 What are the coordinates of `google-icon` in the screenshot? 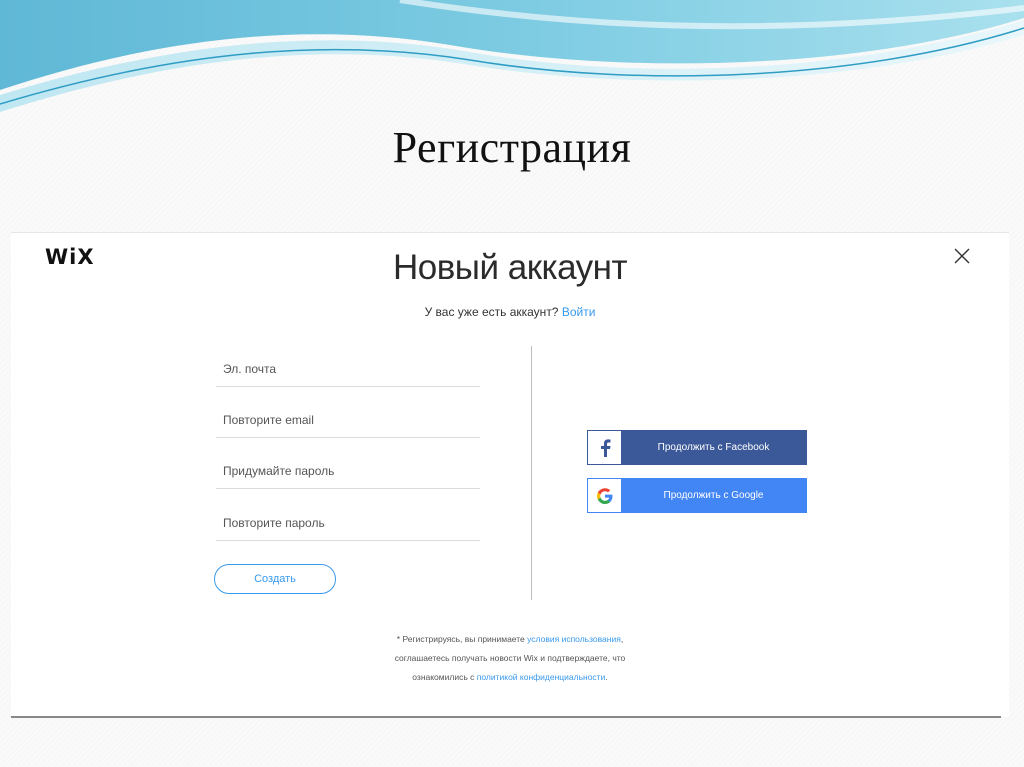 It's located at (604, 495).